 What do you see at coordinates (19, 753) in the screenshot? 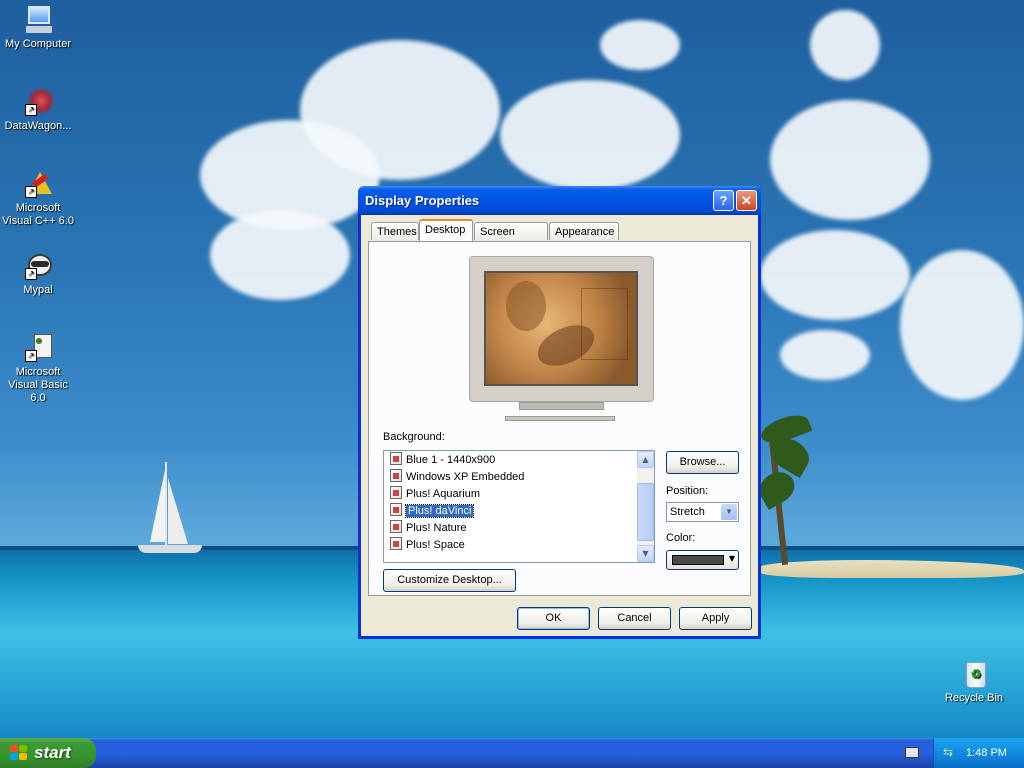
I see `windows-logo-icon` at bounding box center [19, 753].